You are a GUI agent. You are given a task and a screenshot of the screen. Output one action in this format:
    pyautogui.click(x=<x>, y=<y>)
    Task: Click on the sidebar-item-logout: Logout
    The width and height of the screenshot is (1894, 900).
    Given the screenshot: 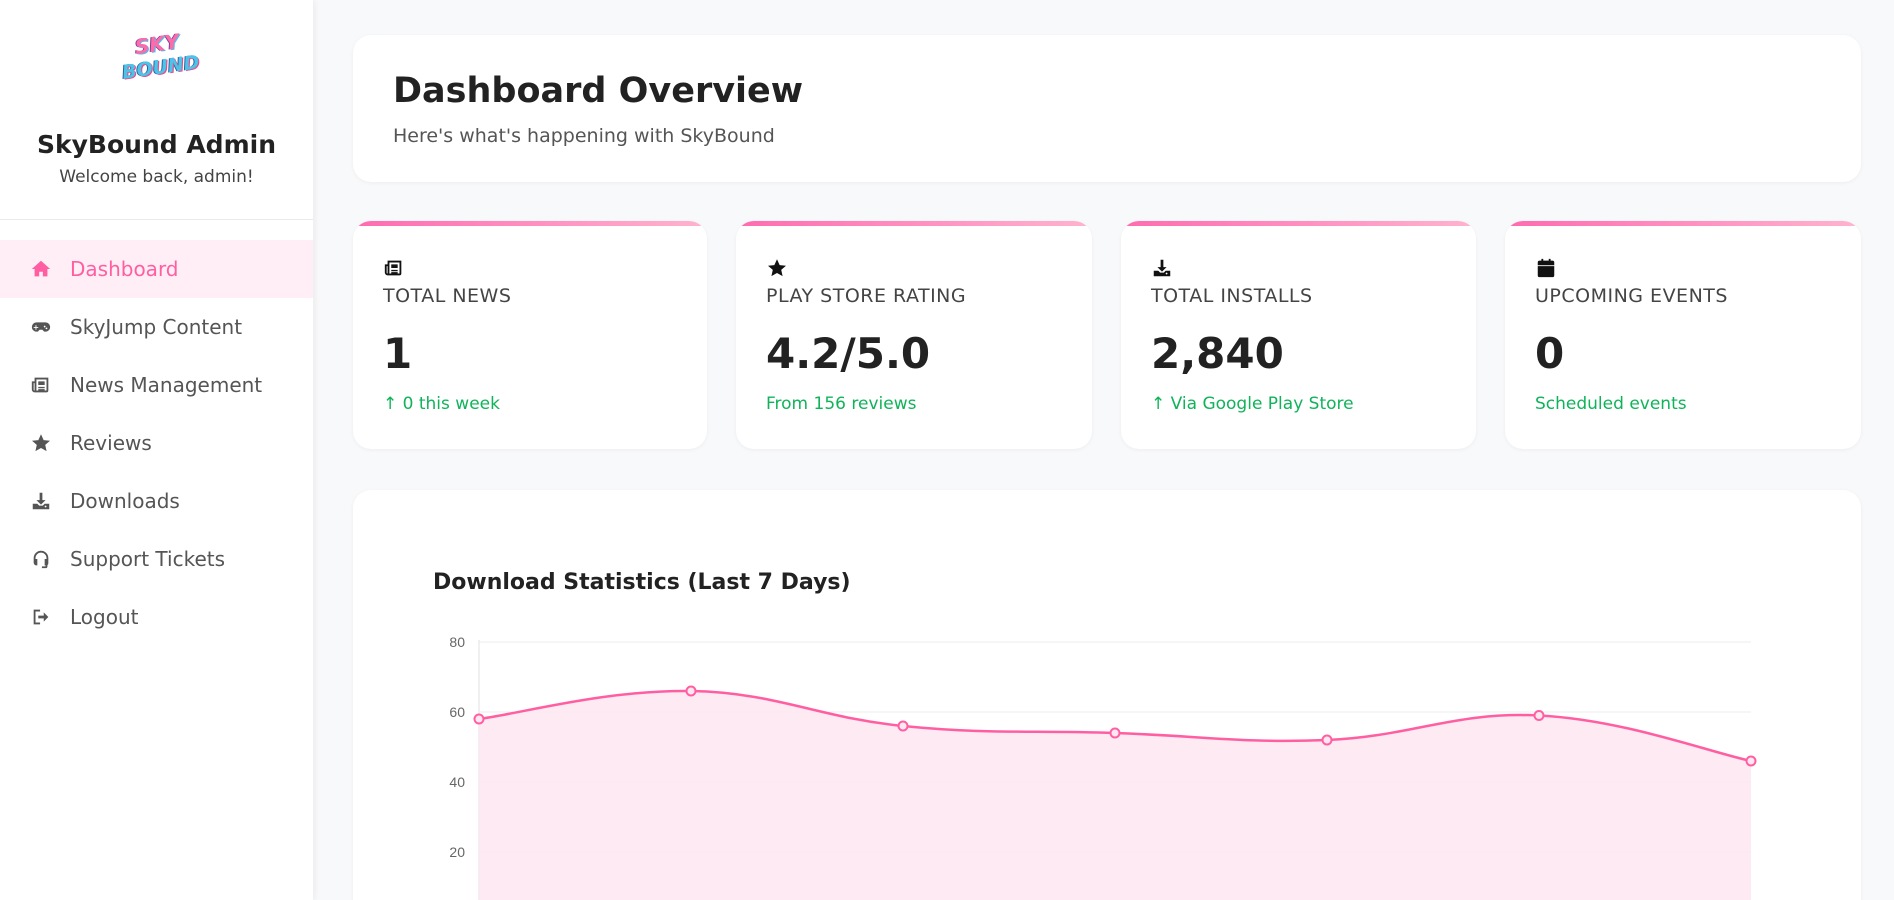 What is the action you would take?
    pyautogui.click(x=156, y=617)
    